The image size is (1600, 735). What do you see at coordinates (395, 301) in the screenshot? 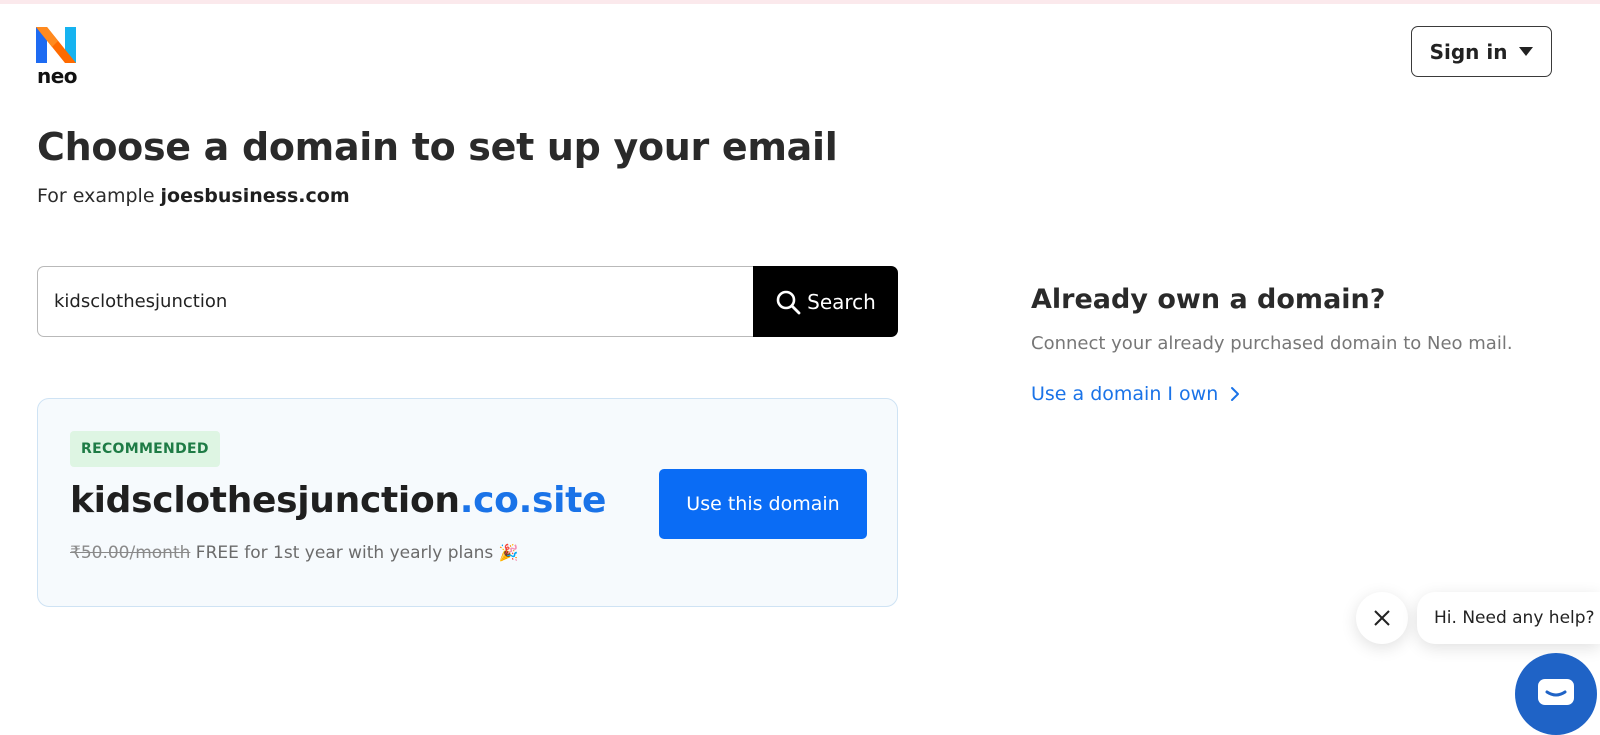
I see `domain-search-input` at bounding box center [395, 301].